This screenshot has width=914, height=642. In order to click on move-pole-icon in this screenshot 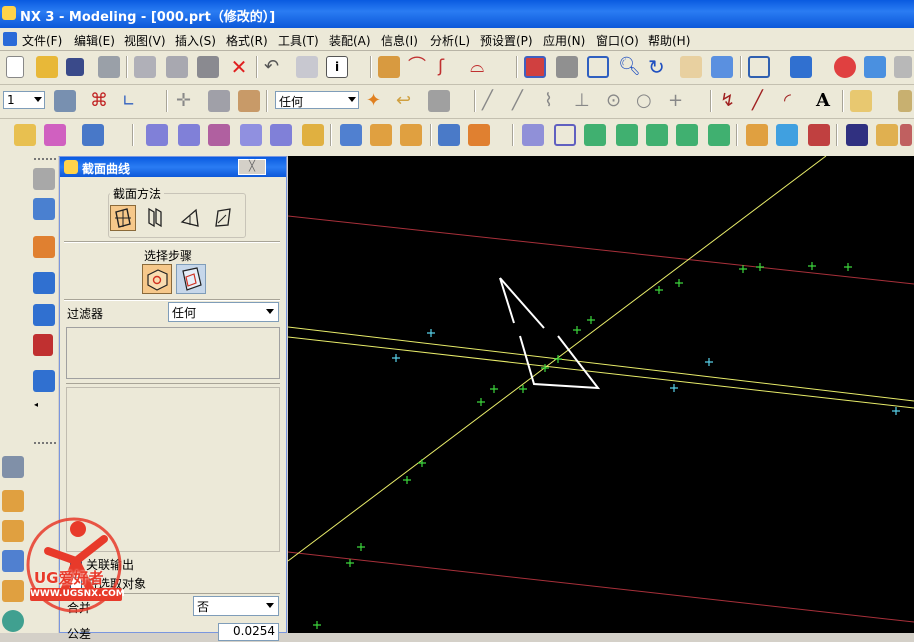, I will do `click(595, 135)`.